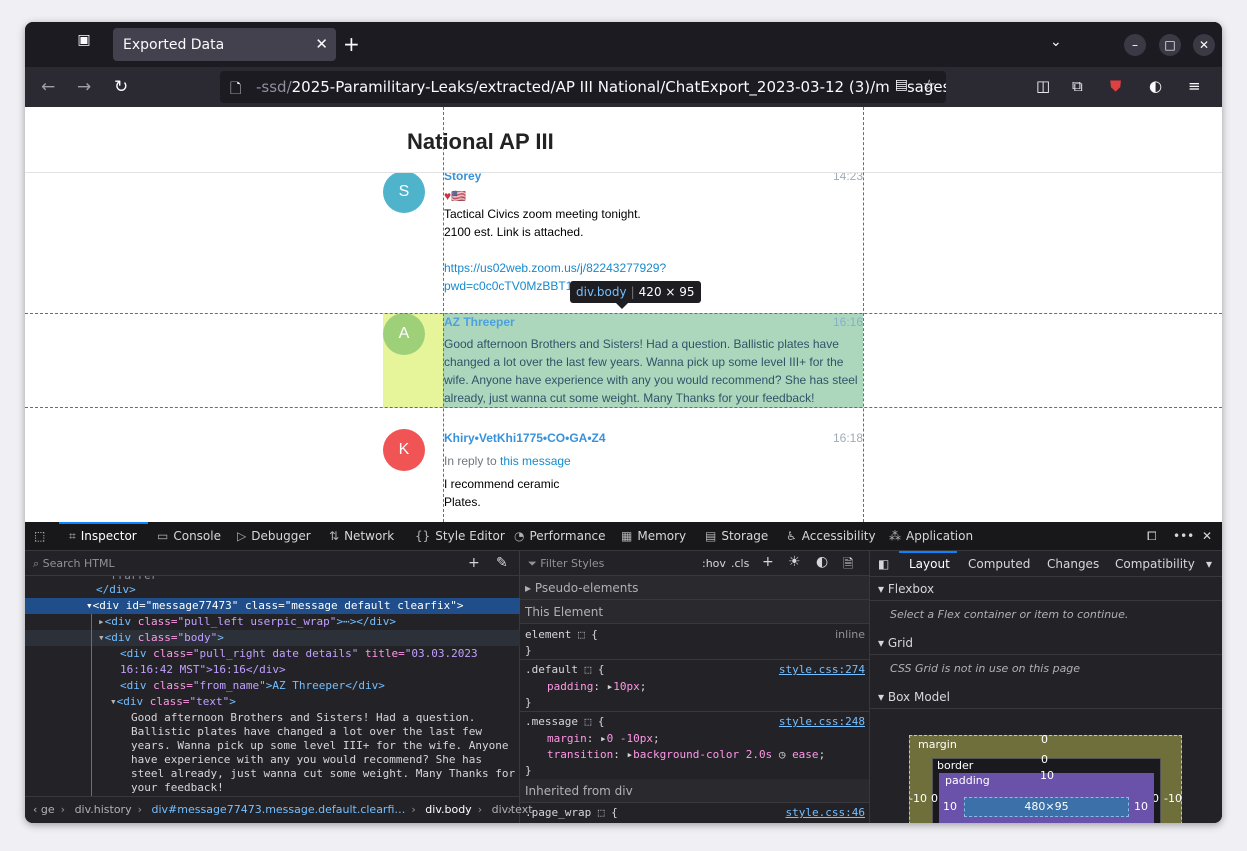 This screenshot has height=851, width=1247. What do you see at coordinates (1046, 796) in the screenshot?
I see `box-model-padding: padding 10 10 10 10 480×95` at bounding box center [1046, 796].